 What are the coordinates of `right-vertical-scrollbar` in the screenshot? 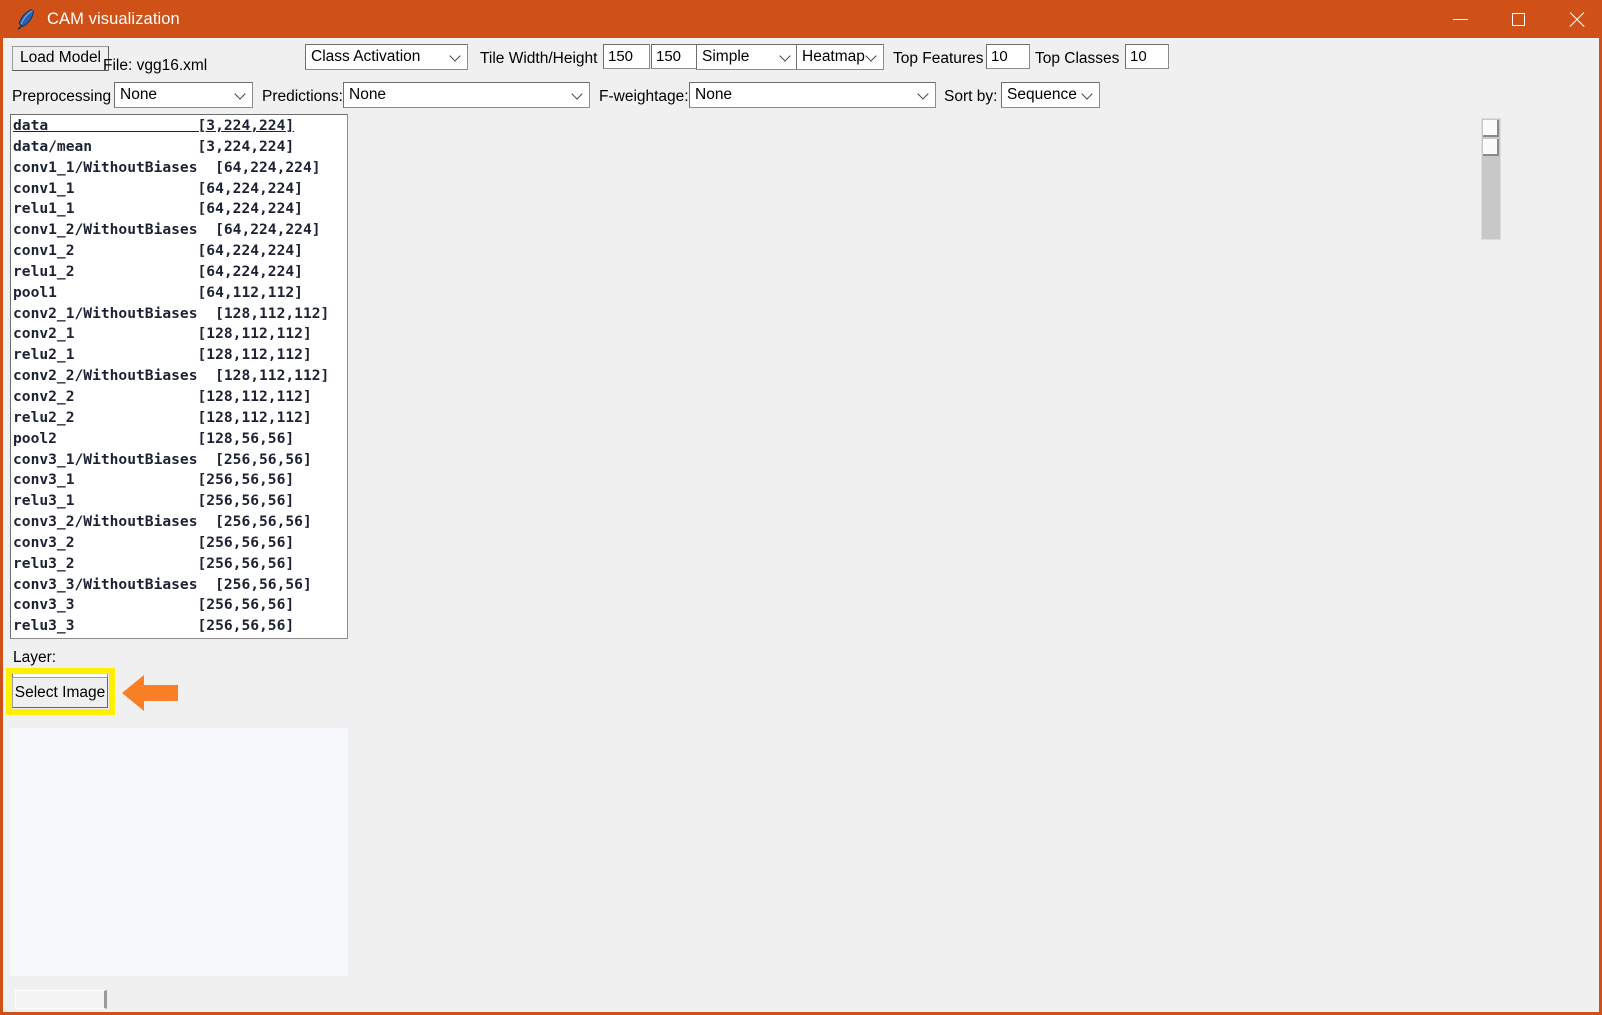 It's located at (1491, 179).